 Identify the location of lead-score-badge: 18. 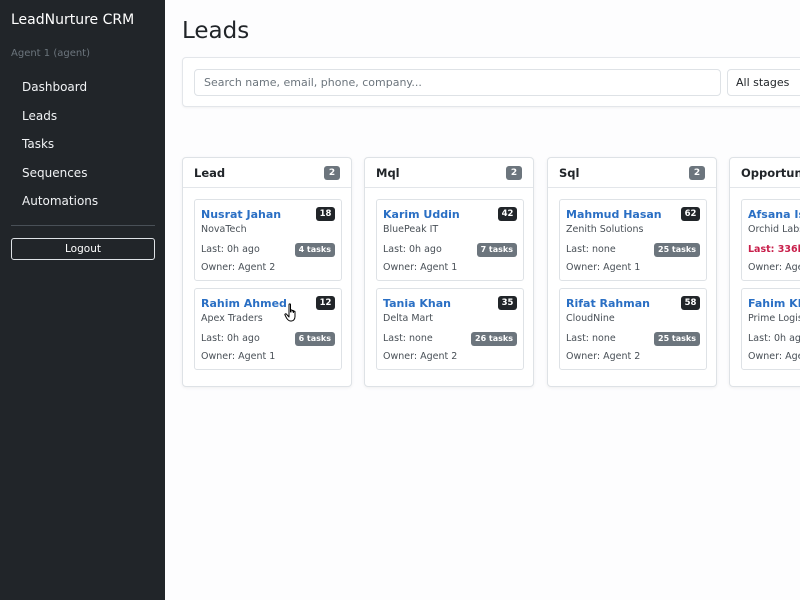
(325, 214).